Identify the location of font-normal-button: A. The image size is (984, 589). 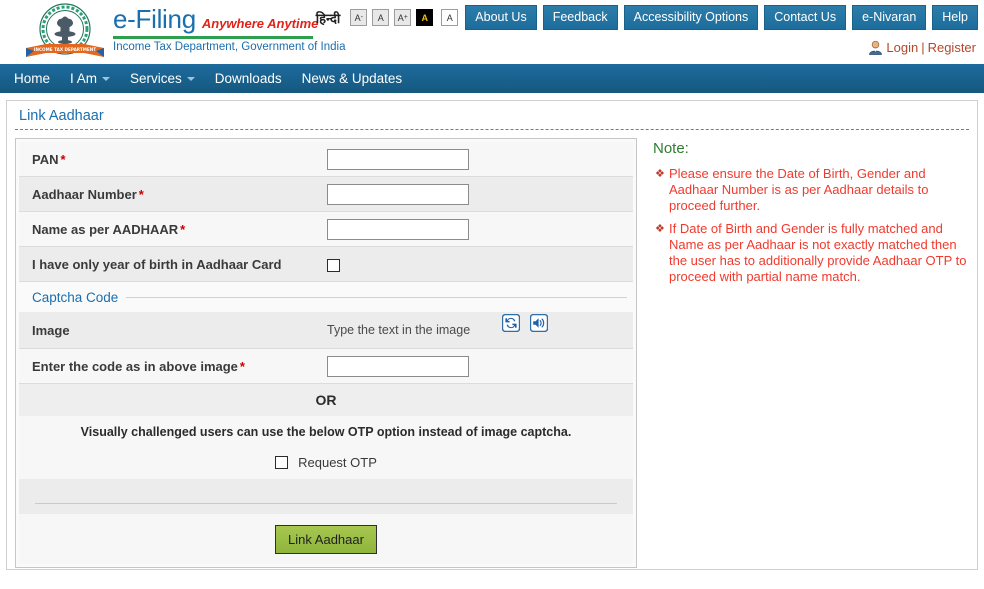
(381, 17).